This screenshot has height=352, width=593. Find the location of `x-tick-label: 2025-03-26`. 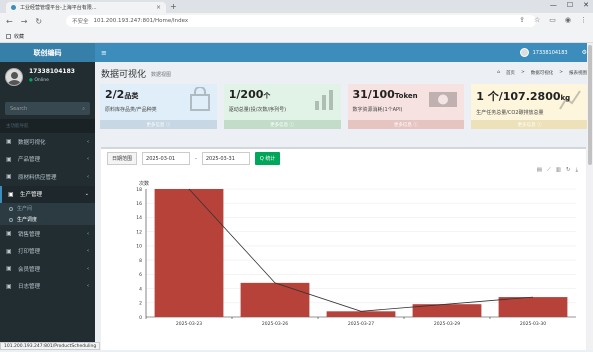

x-tick-label: 2025-03-26 is located at coordinates (275, 324).